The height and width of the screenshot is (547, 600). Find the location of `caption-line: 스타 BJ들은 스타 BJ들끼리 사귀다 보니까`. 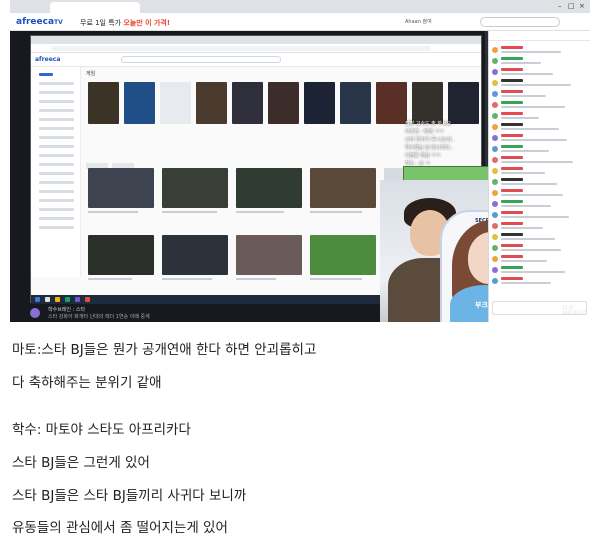

caption-line: 스타 BJ들은 스타 BJ들끼리 사귀다 보니까 is located at coordinates (129, 496).